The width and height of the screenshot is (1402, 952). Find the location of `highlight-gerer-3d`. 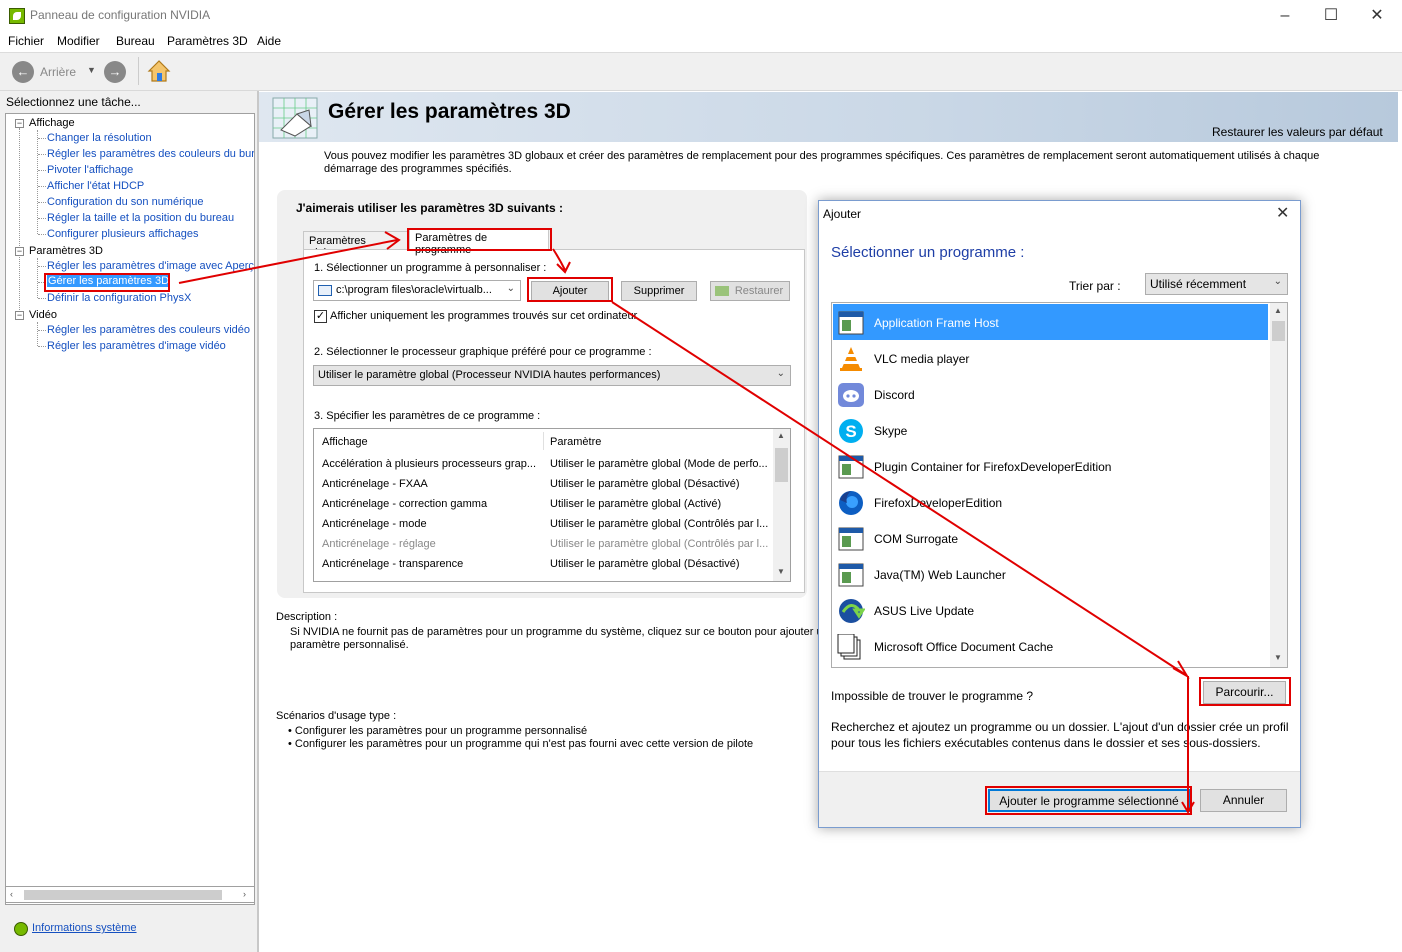

highlight-gerer-3d is located at coordinates (107, 282).